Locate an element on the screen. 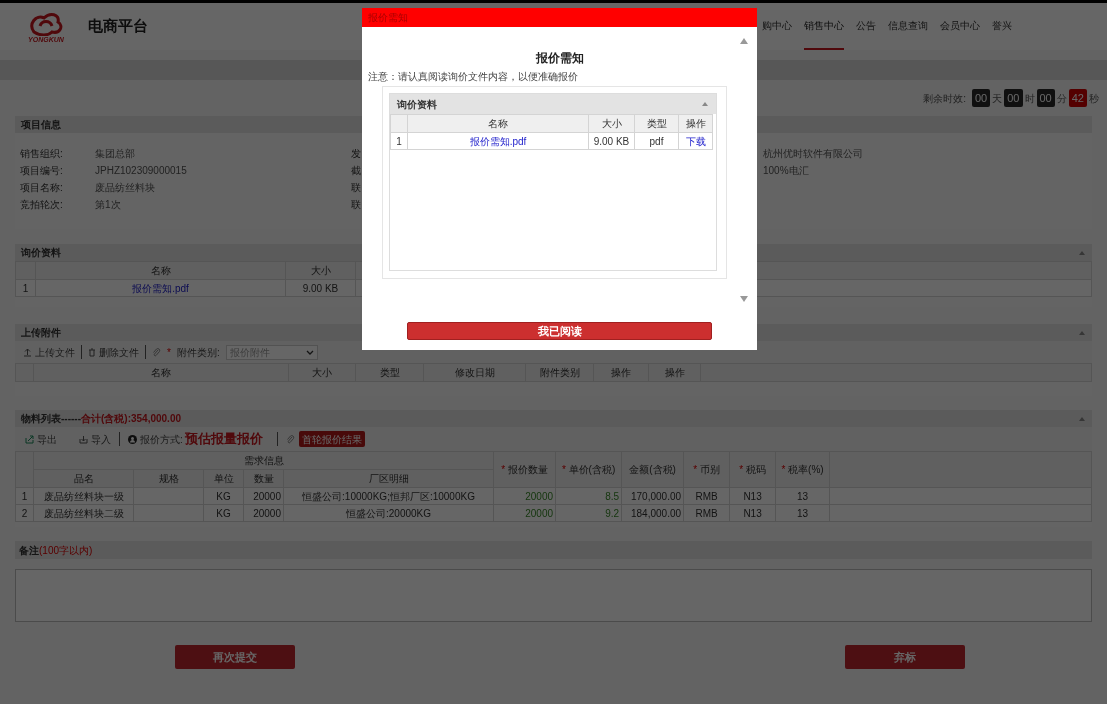 This screenshot has width=1107, height=704. export-button: 导出 is located at coordinates (41, 439).